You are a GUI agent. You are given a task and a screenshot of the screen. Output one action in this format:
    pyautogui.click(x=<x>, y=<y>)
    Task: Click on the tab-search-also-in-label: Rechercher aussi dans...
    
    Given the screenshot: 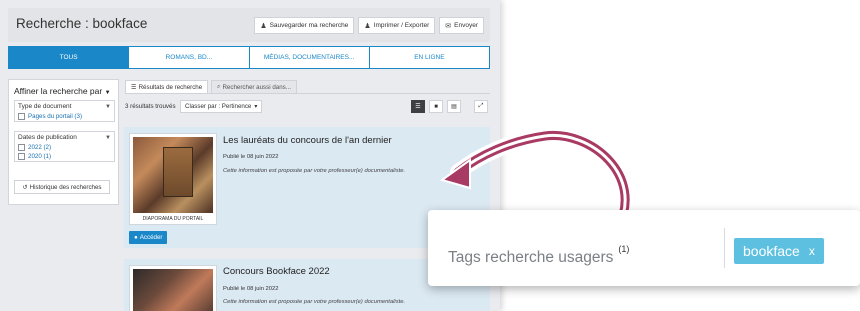 What is the action you would take?
    pyautogui.click(x=256, y=87)
    